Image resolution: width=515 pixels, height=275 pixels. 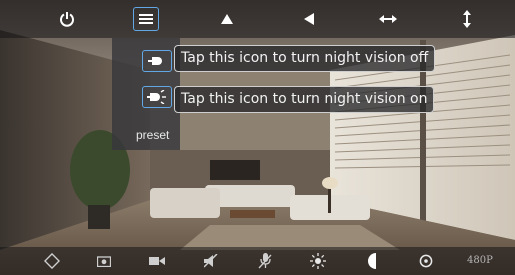 I want to click on night-vision-on-icon, so click(x=157, y=97).